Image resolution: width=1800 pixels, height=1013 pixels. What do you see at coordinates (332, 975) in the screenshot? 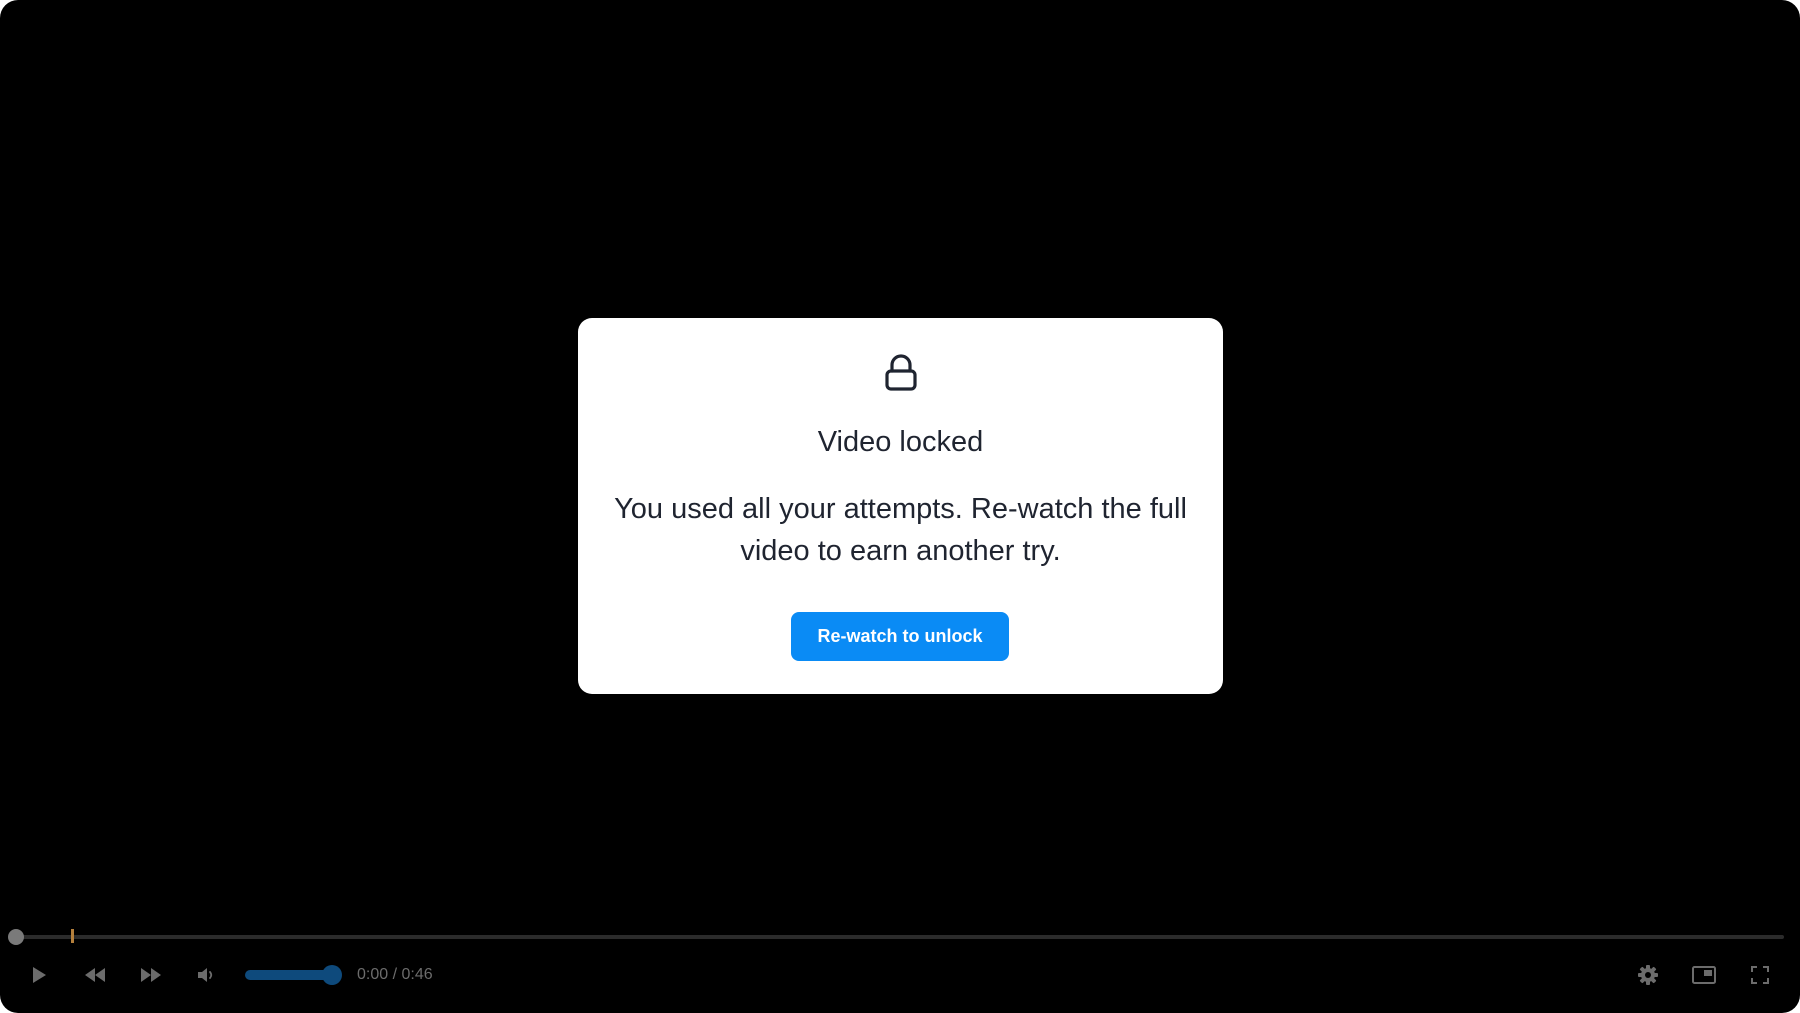
I see `volume-handle` at bounding box center [332, 975].